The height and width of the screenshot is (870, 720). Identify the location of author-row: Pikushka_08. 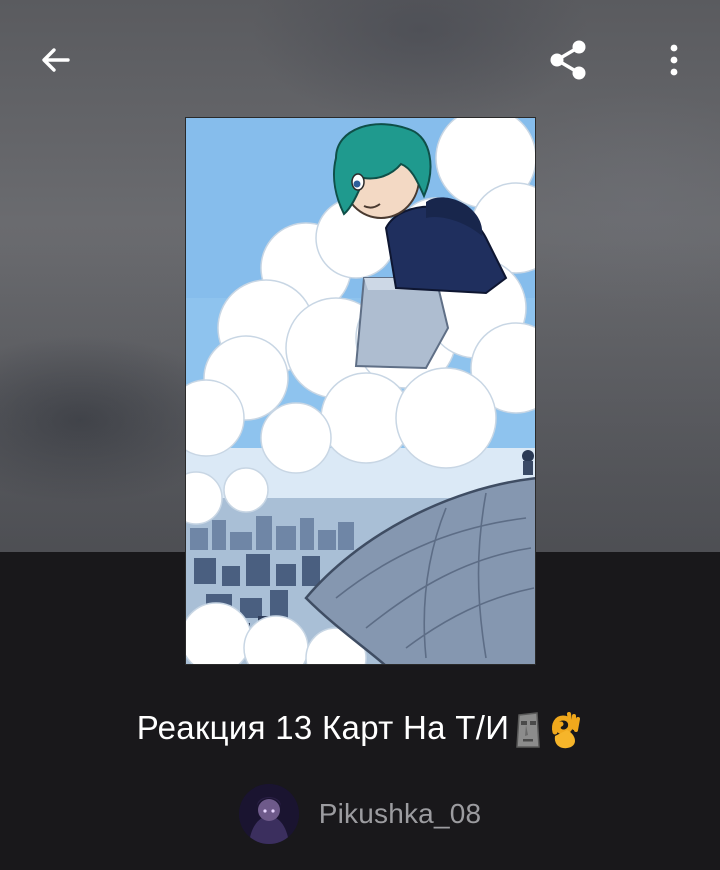
(360, 814).